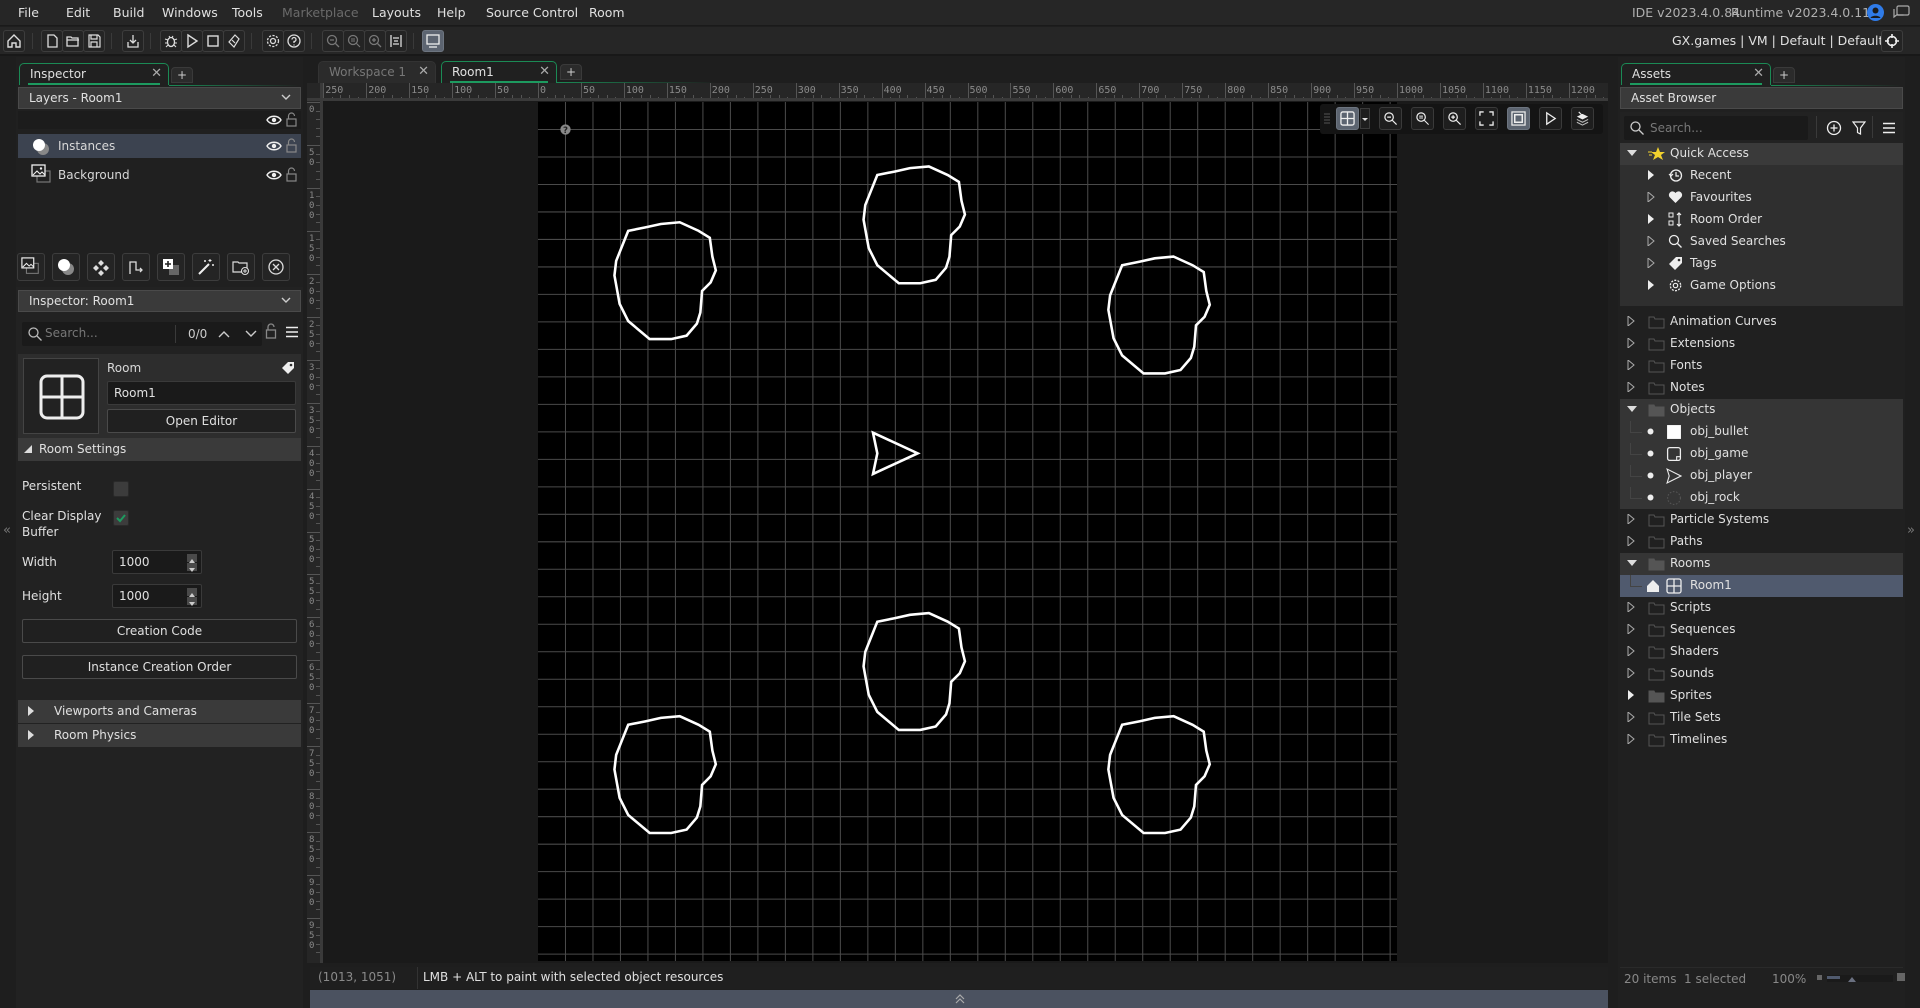 This screenshot has height=1008, width=1920. Describe the element at coordinates (1761, 498) in the screenshot. I see `asset-item: obj_rock` at that location.